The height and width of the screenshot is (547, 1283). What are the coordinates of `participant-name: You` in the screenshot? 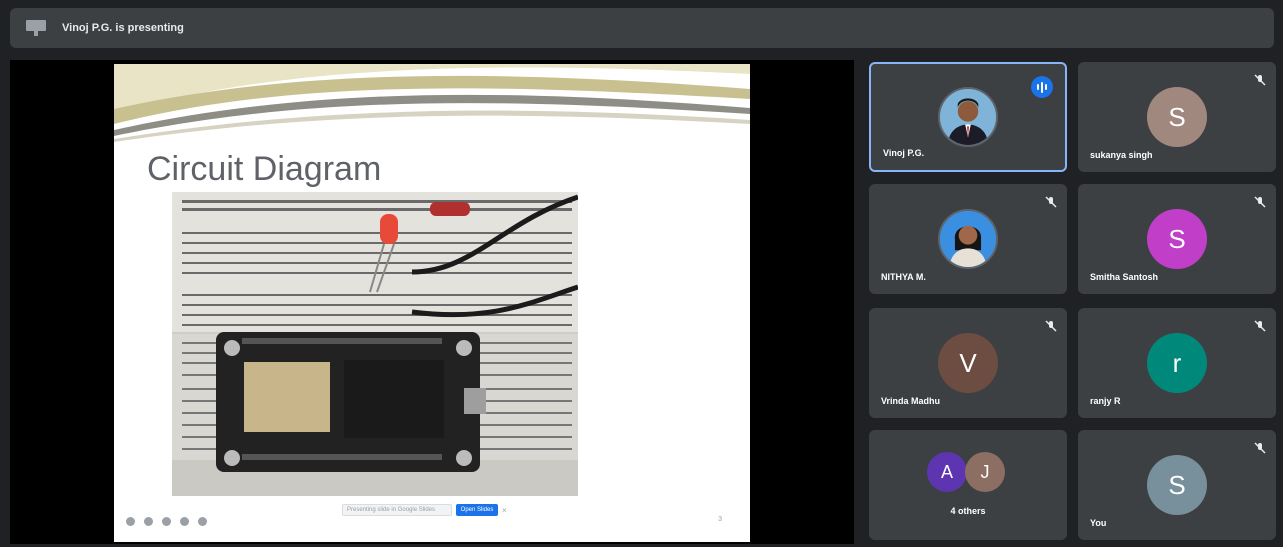 It's located at (1098, 523).